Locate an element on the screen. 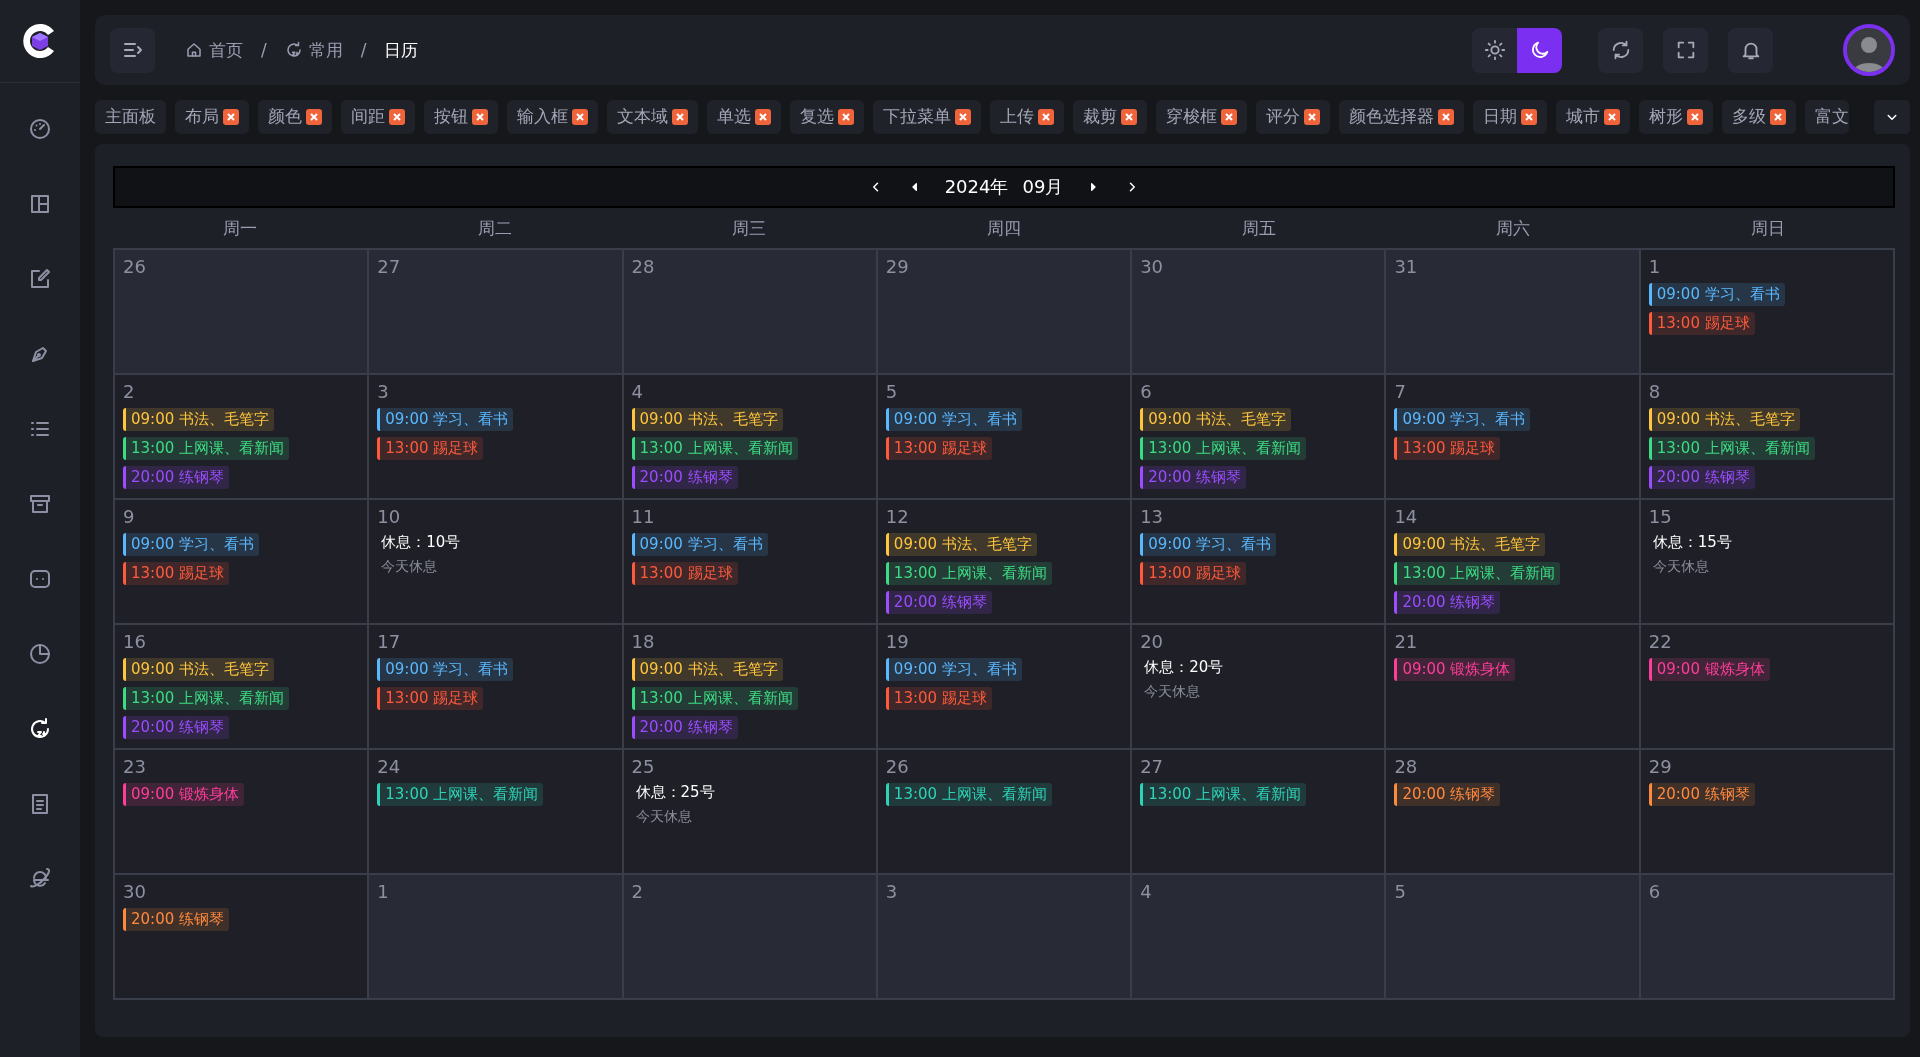 This screenshot has width=1920, height=1057. tab: 间距 is located at coordinates (378, 117).